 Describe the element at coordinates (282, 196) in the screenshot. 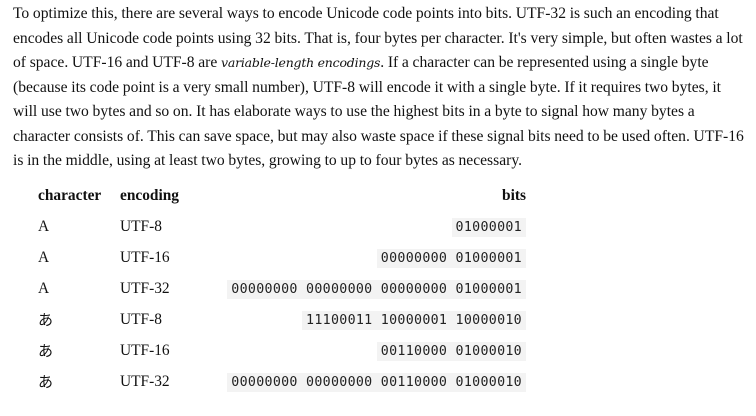

I see `table-header-row: character encoding bits` at that location.